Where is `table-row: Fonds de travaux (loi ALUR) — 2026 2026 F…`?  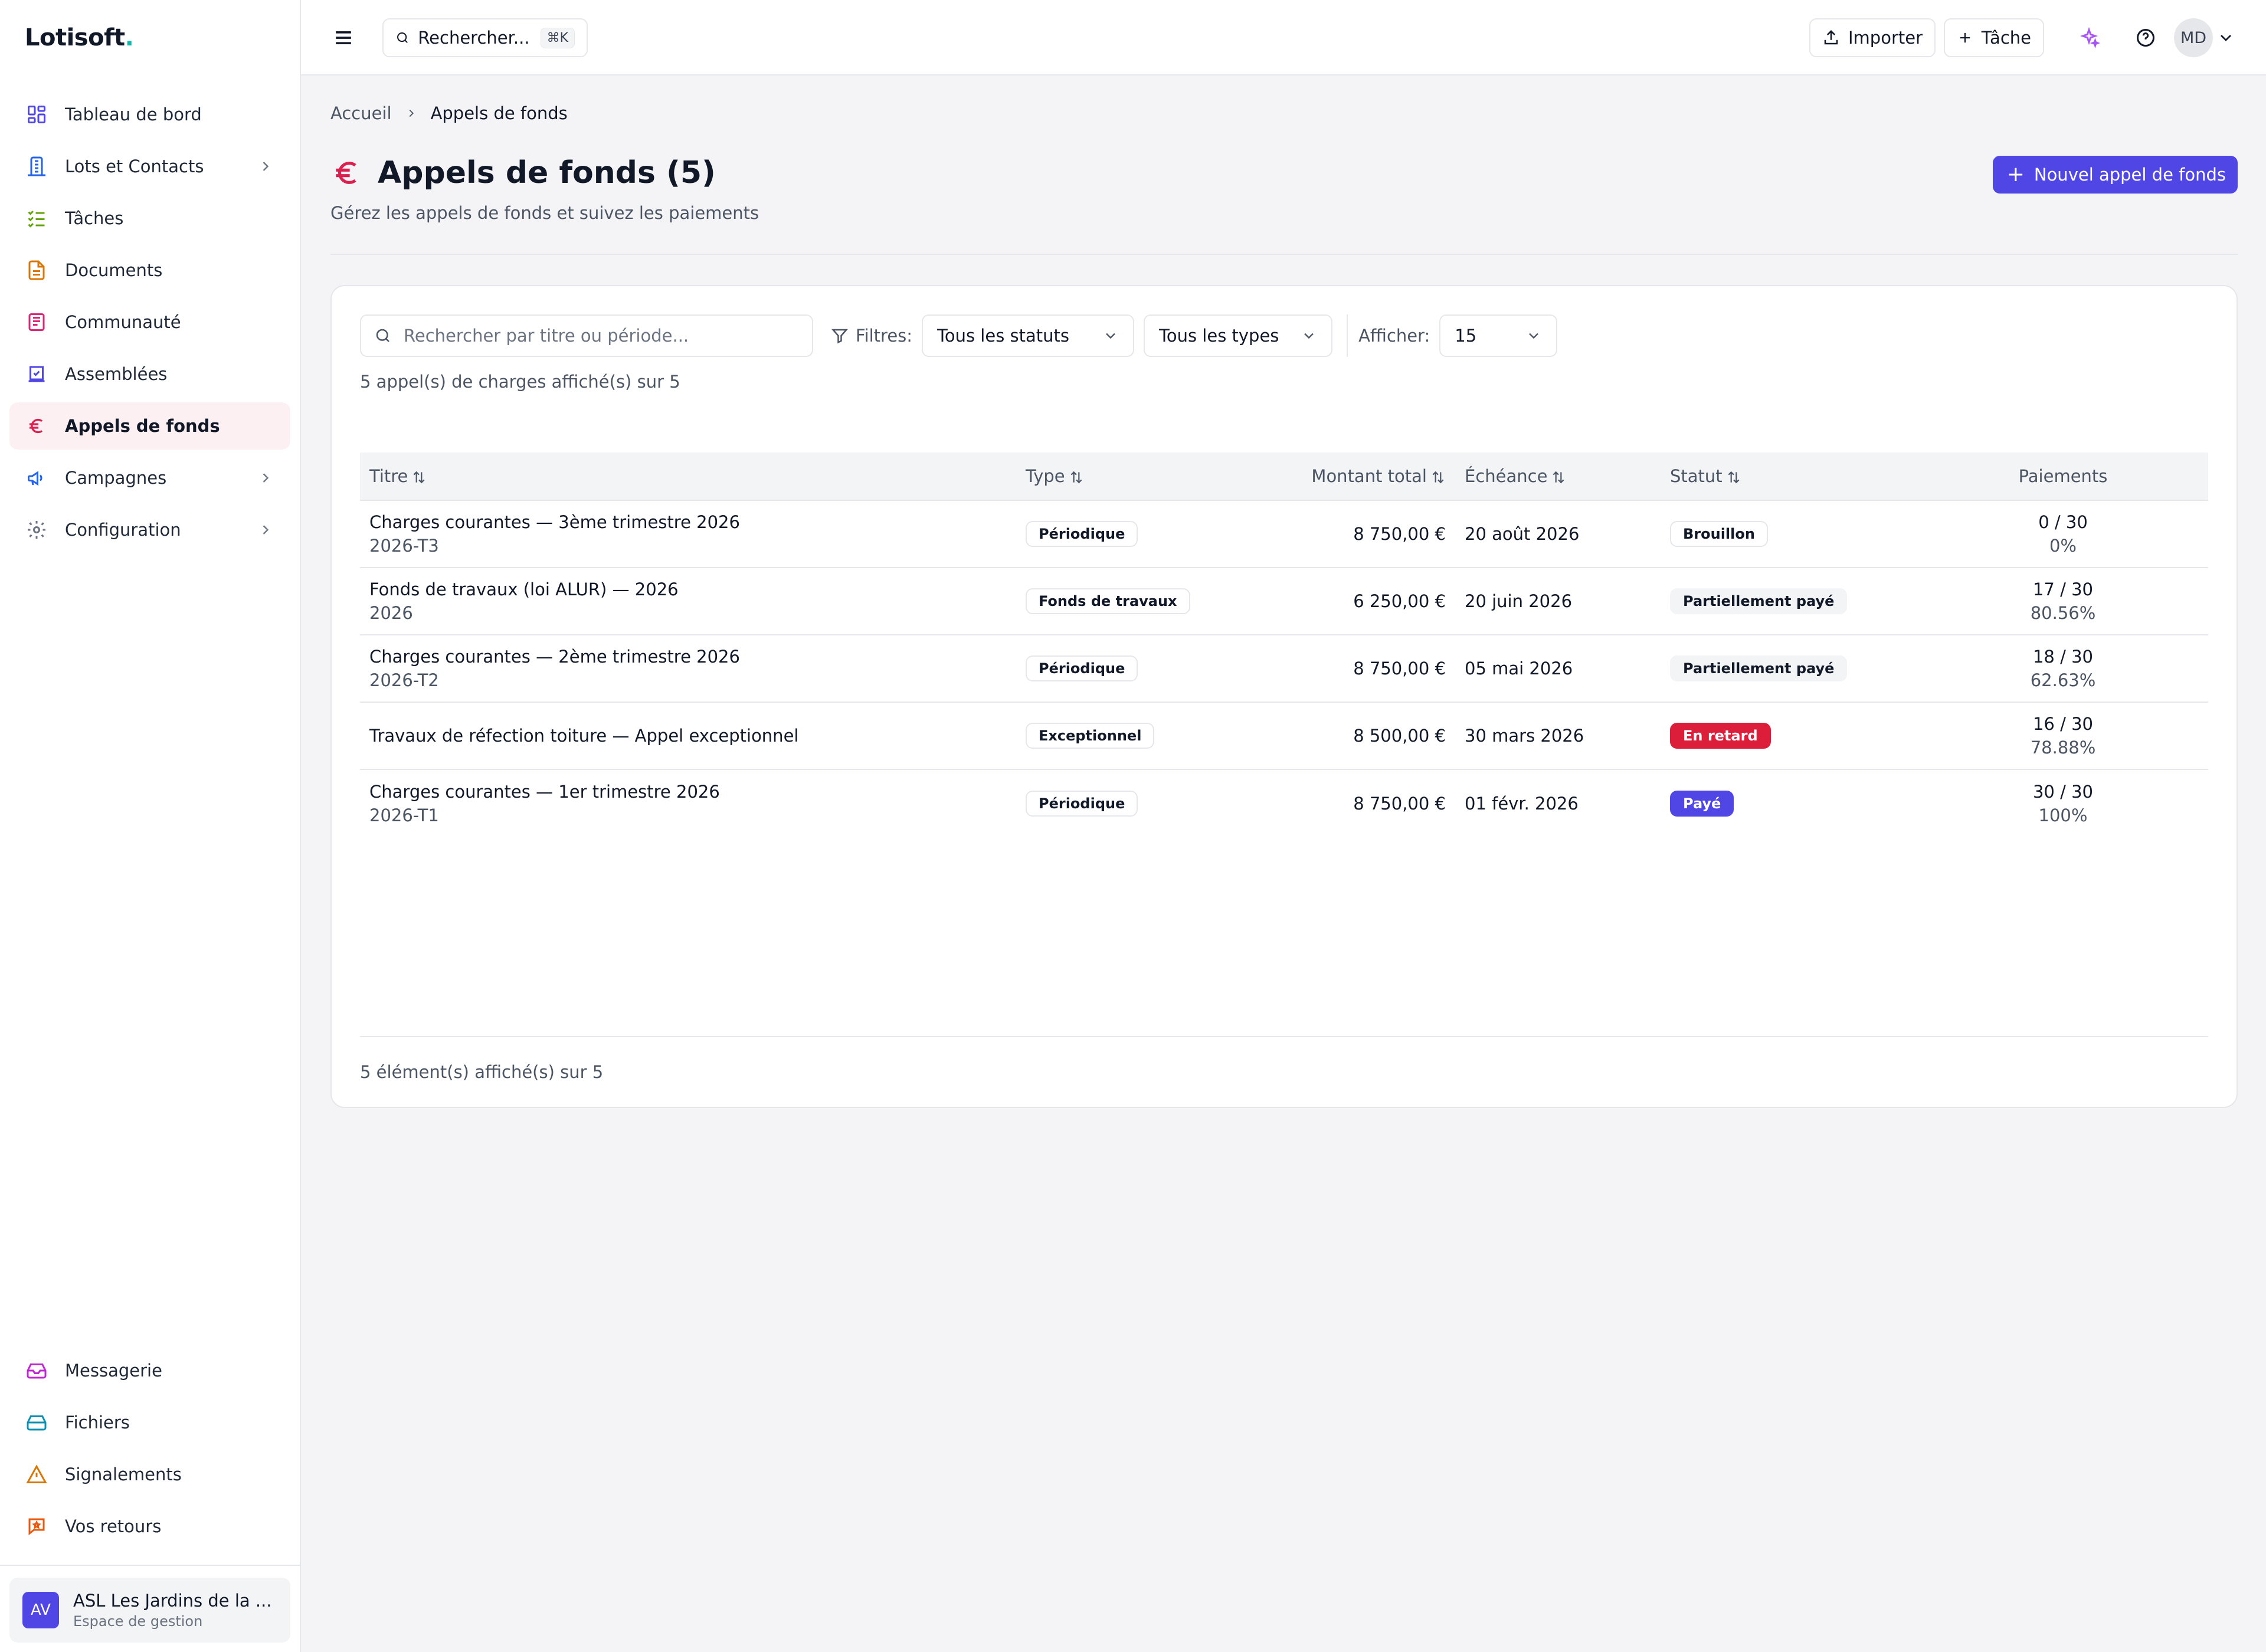
table-row: Fonds de travaux (loi ALUR) — 2026 2026 F… is located at coordinates (1284, 601).